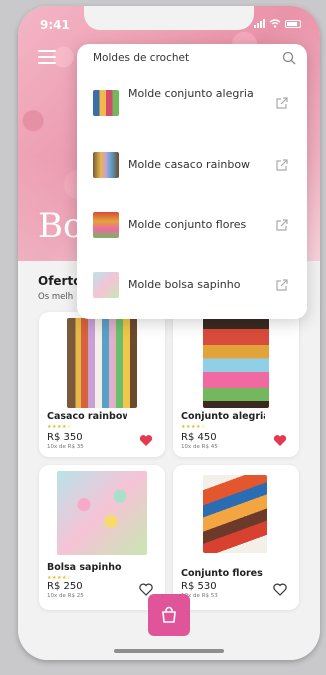 Image resolution: width=326 pixels, height=675 pixels. What do you see at coordinates (199, 586) in the screenshot?
I see `product-price: R$ 530` at bounding box center [199, 586].